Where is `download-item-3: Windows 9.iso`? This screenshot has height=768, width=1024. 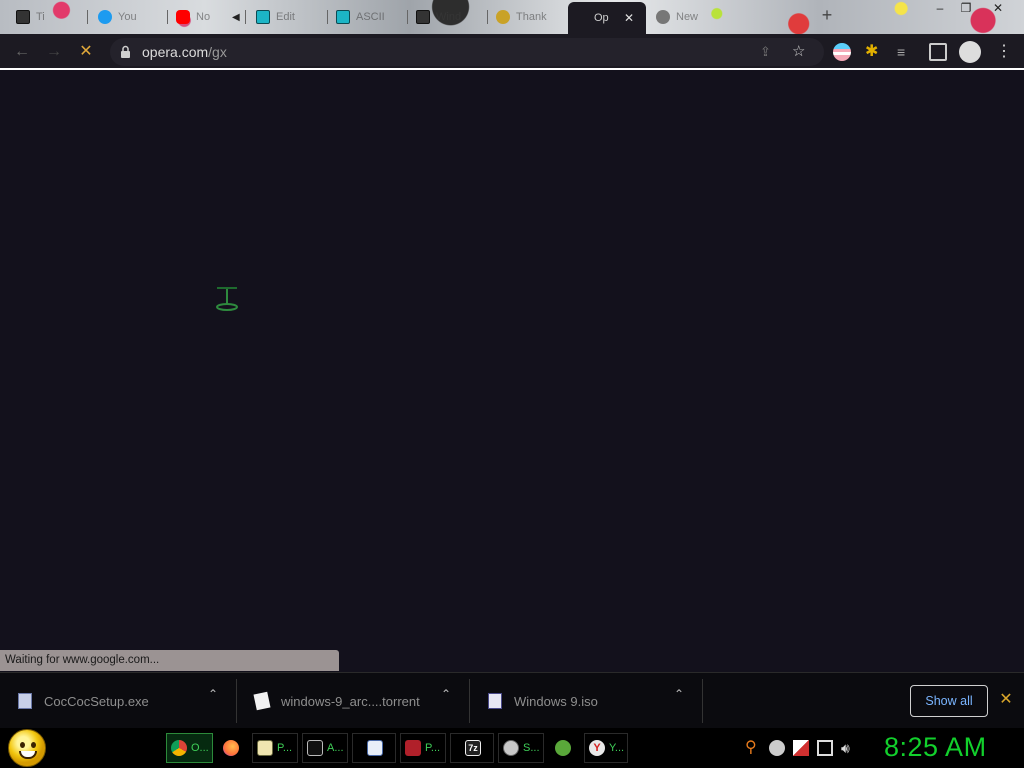
download-item-3: Windows 9.iso is located at coordinates (586, 701).